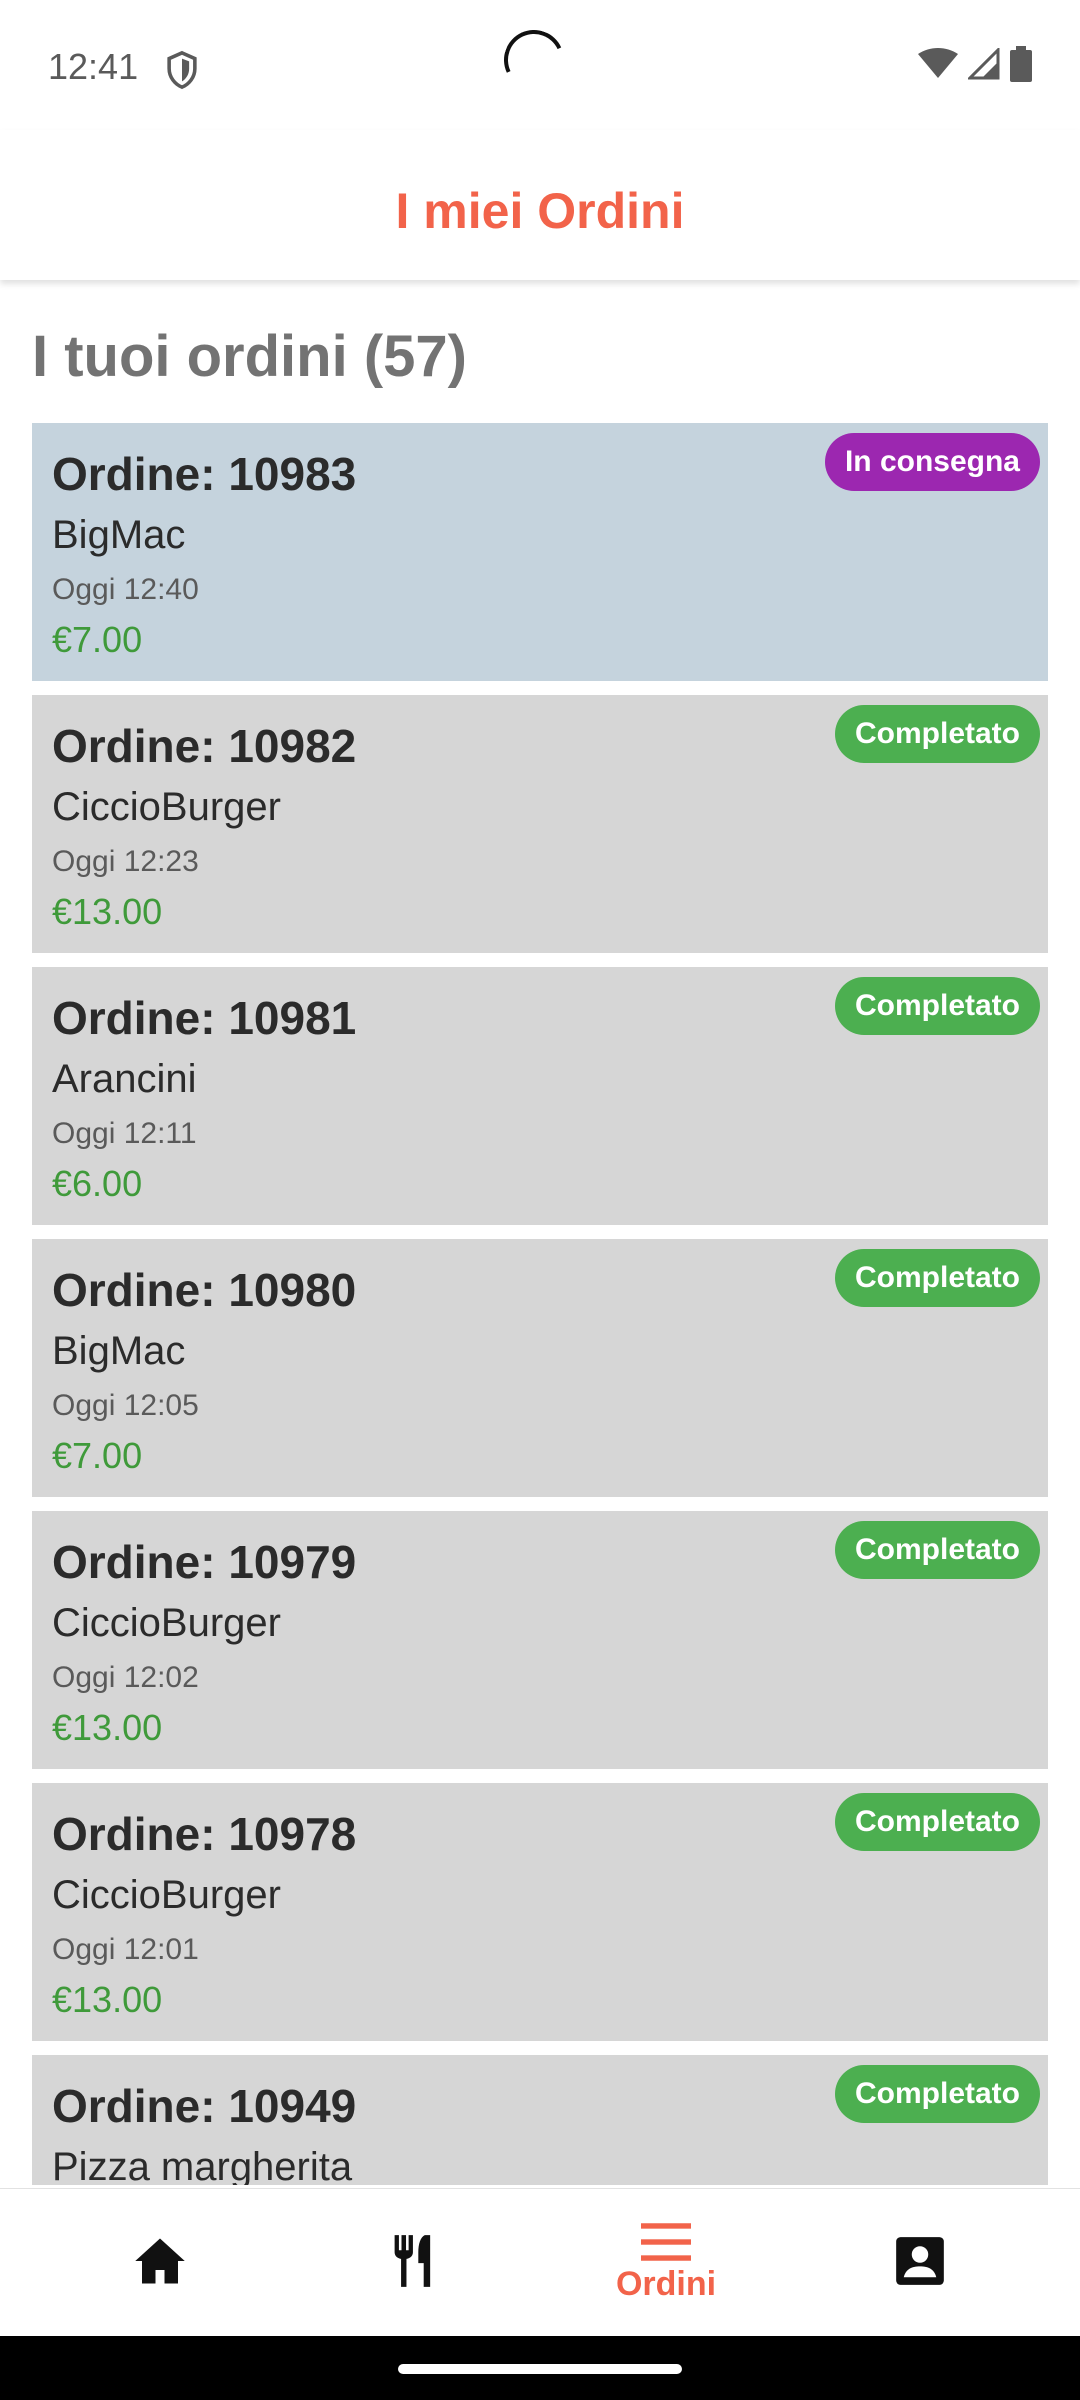 The height and width of the screenshot is (2400, 1080). I want to click on order-id: Ordine: 10981, so click(204, 1018).